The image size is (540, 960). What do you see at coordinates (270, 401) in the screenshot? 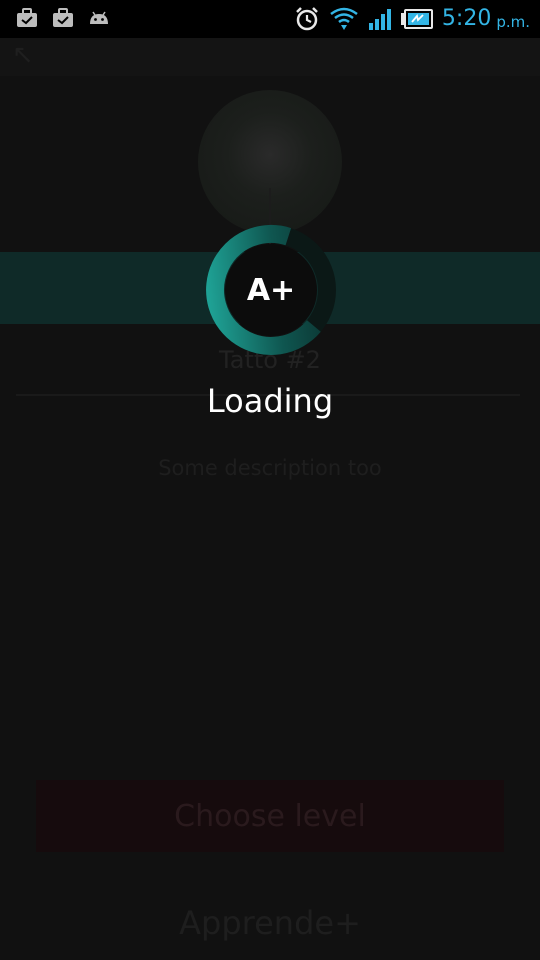
I see `loading-label: Loading` at bounding box center [270, 401].